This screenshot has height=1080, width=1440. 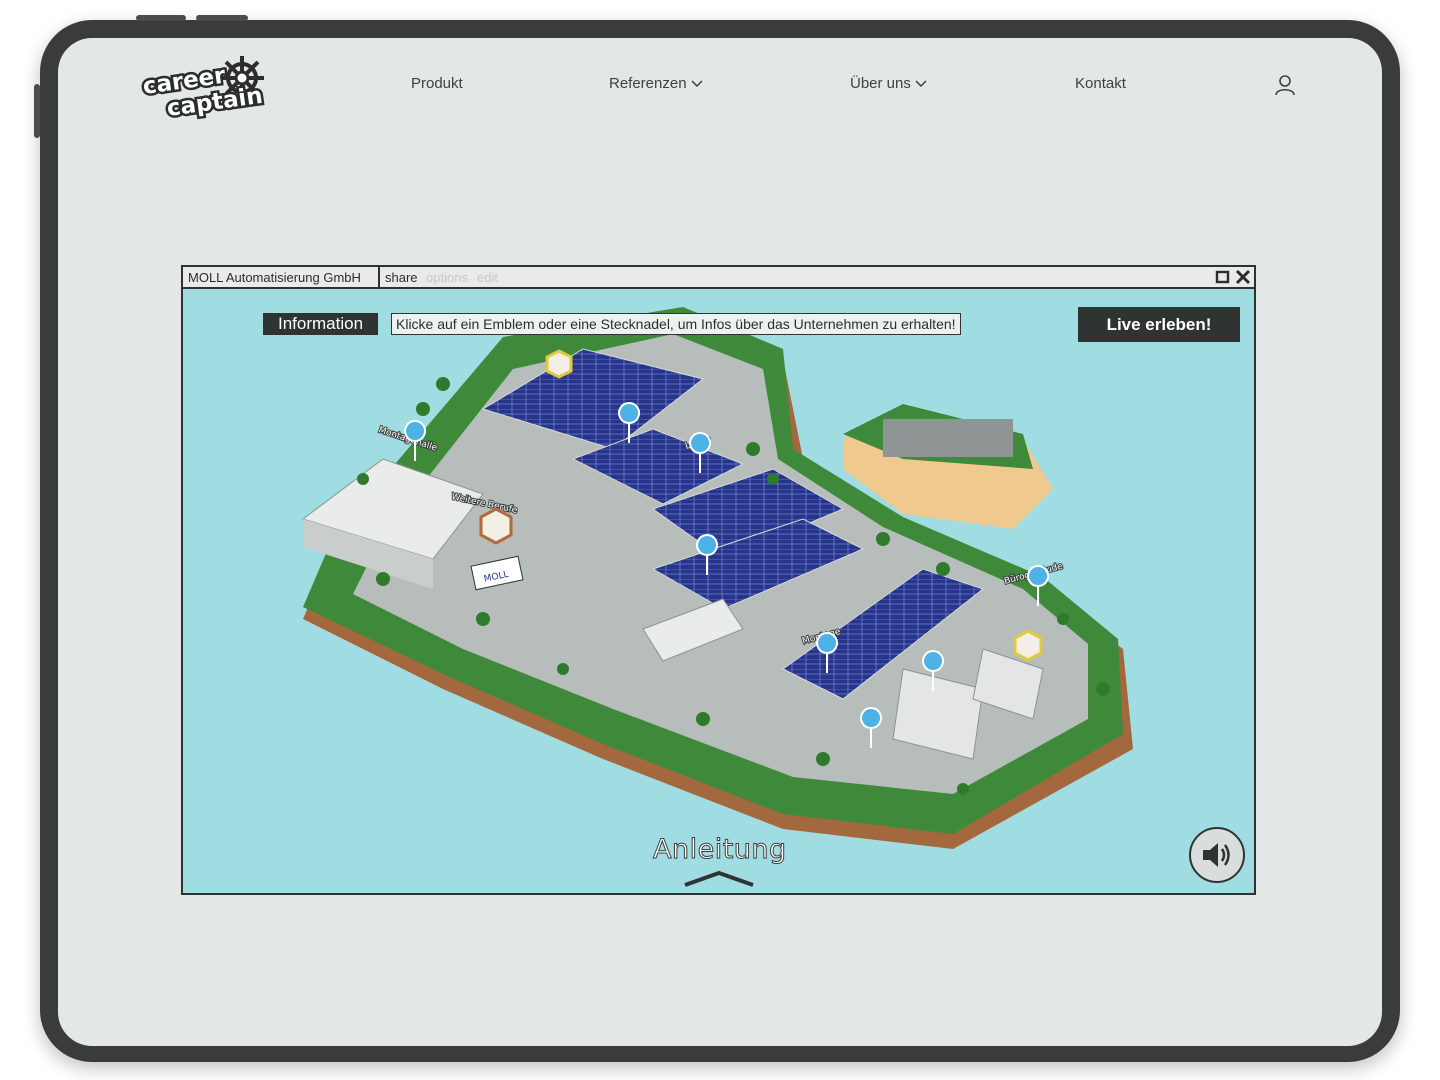 I want to click on live-erleben-button: Live erleben!, so click(x=1159, y=324).